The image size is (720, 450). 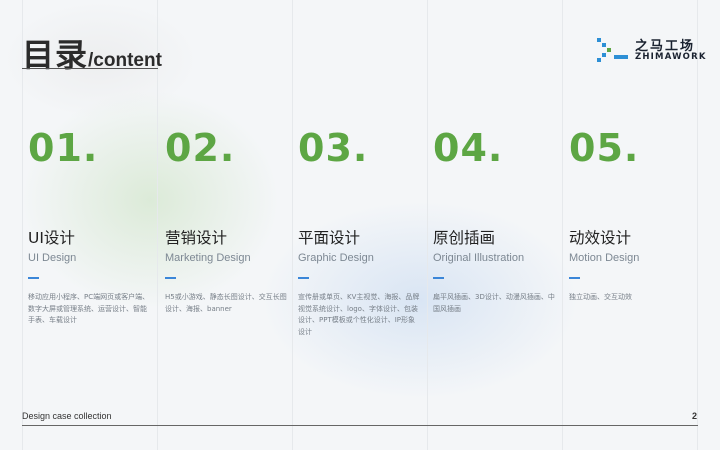 I want to click on section-title-cn: UI设计, so click(x=51, y=238).